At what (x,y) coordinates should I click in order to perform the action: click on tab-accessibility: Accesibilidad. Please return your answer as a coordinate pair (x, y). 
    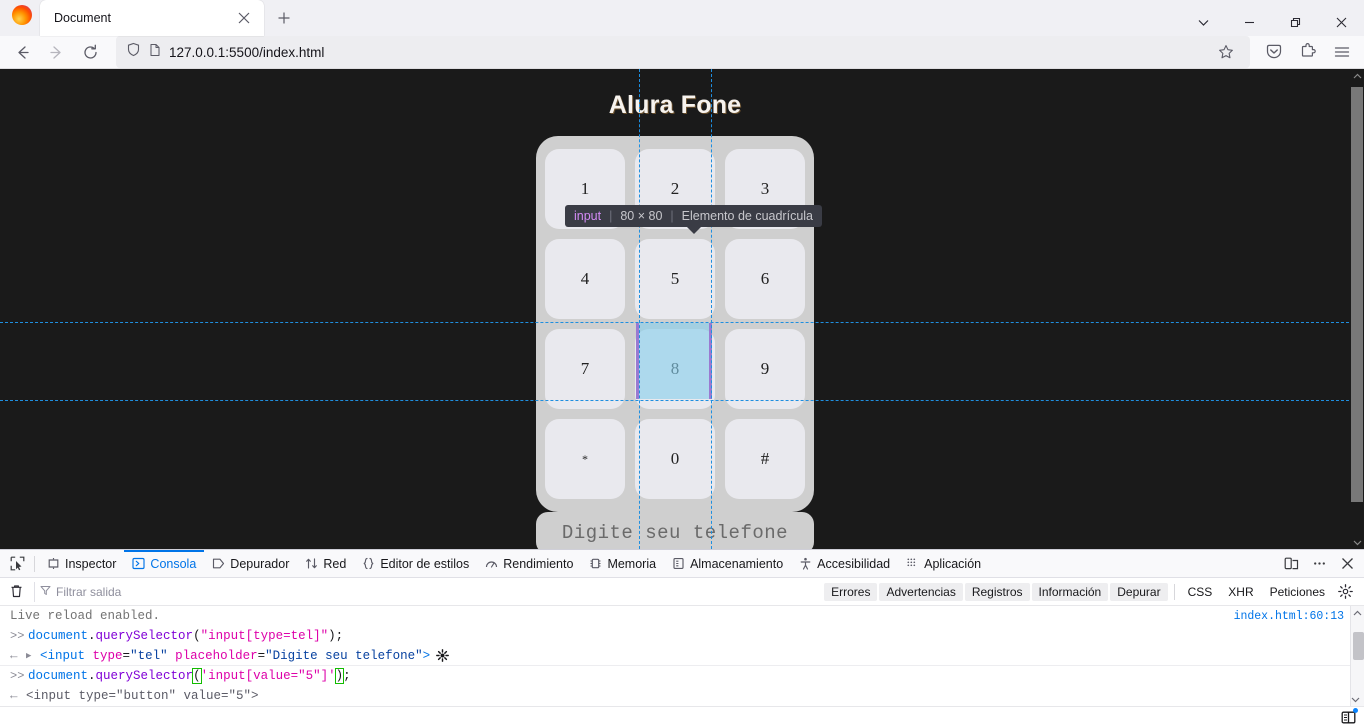
    Looking at the image, I should click on (844, 563).